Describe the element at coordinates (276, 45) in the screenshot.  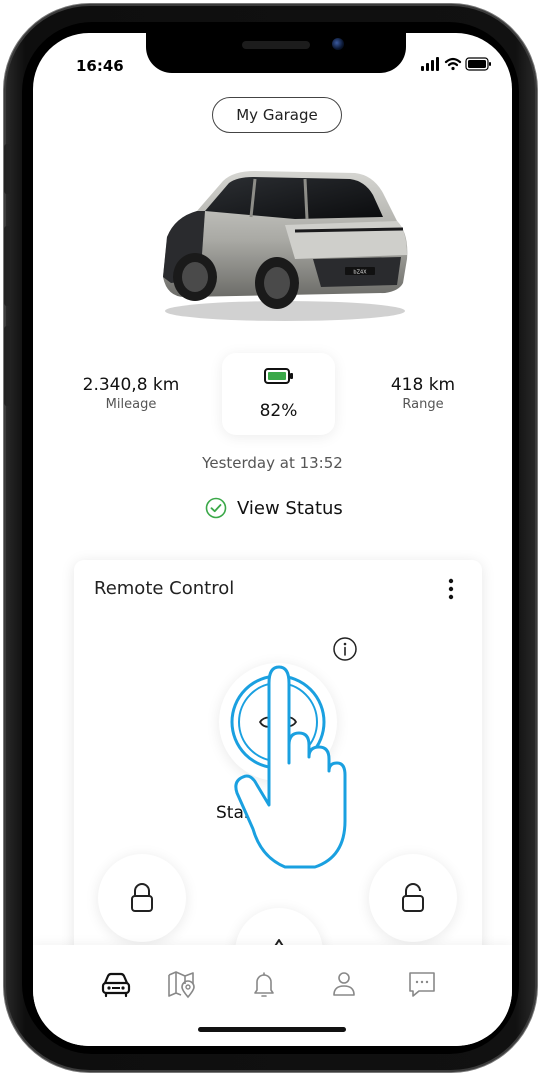
I see `speaker` at that location.